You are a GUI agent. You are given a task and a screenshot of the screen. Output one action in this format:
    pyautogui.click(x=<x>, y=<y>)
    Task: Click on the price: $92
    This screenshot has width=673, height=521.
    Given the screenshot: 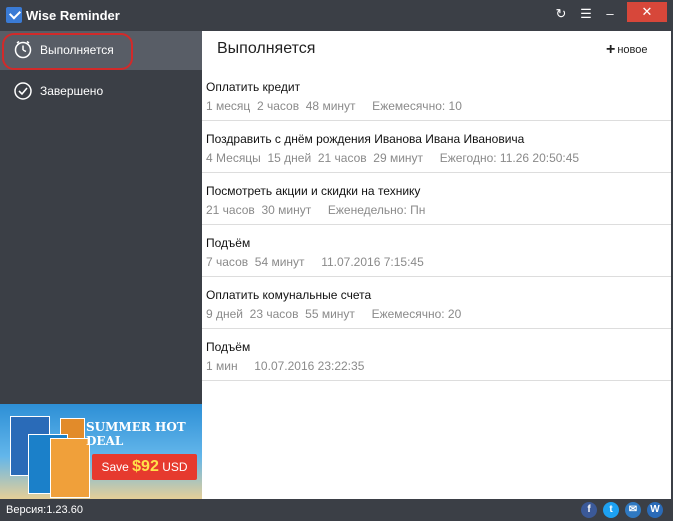 What is the action you would take?
    pyautogui.click(x=145, y=466)
    